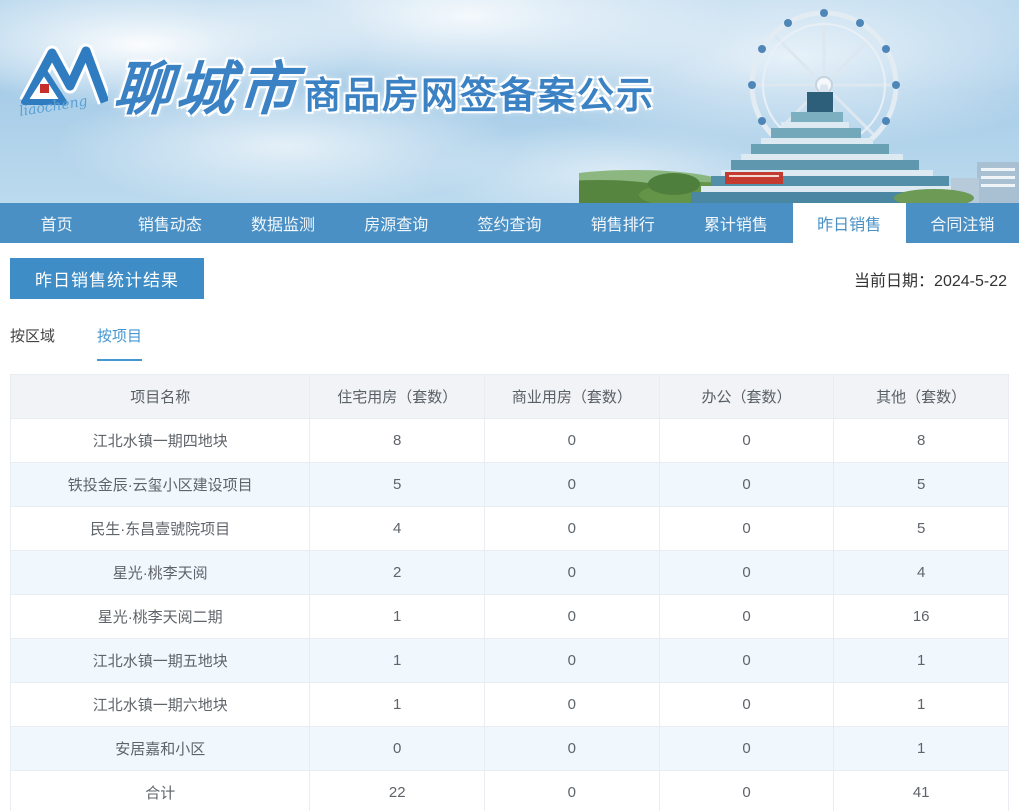  Describe the element at coordinates (514, 343) in the screenshot. I see `filter-tabs: 按区域 按项目` at that location.